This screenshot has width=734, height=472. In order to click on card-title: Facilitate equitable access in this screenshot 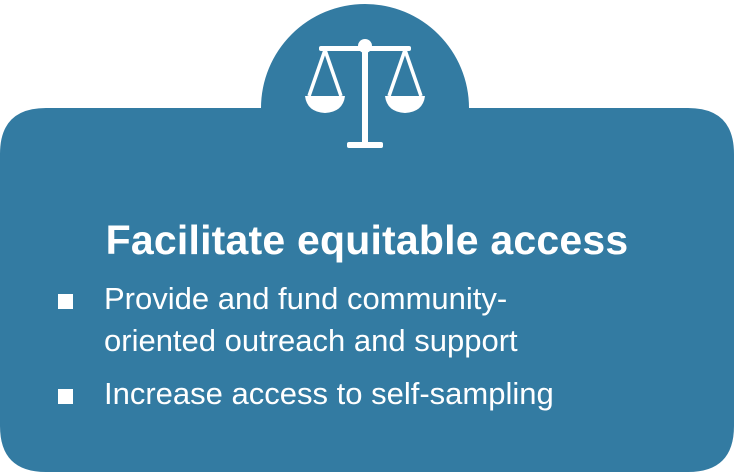, I will do `click(367, 240)`.